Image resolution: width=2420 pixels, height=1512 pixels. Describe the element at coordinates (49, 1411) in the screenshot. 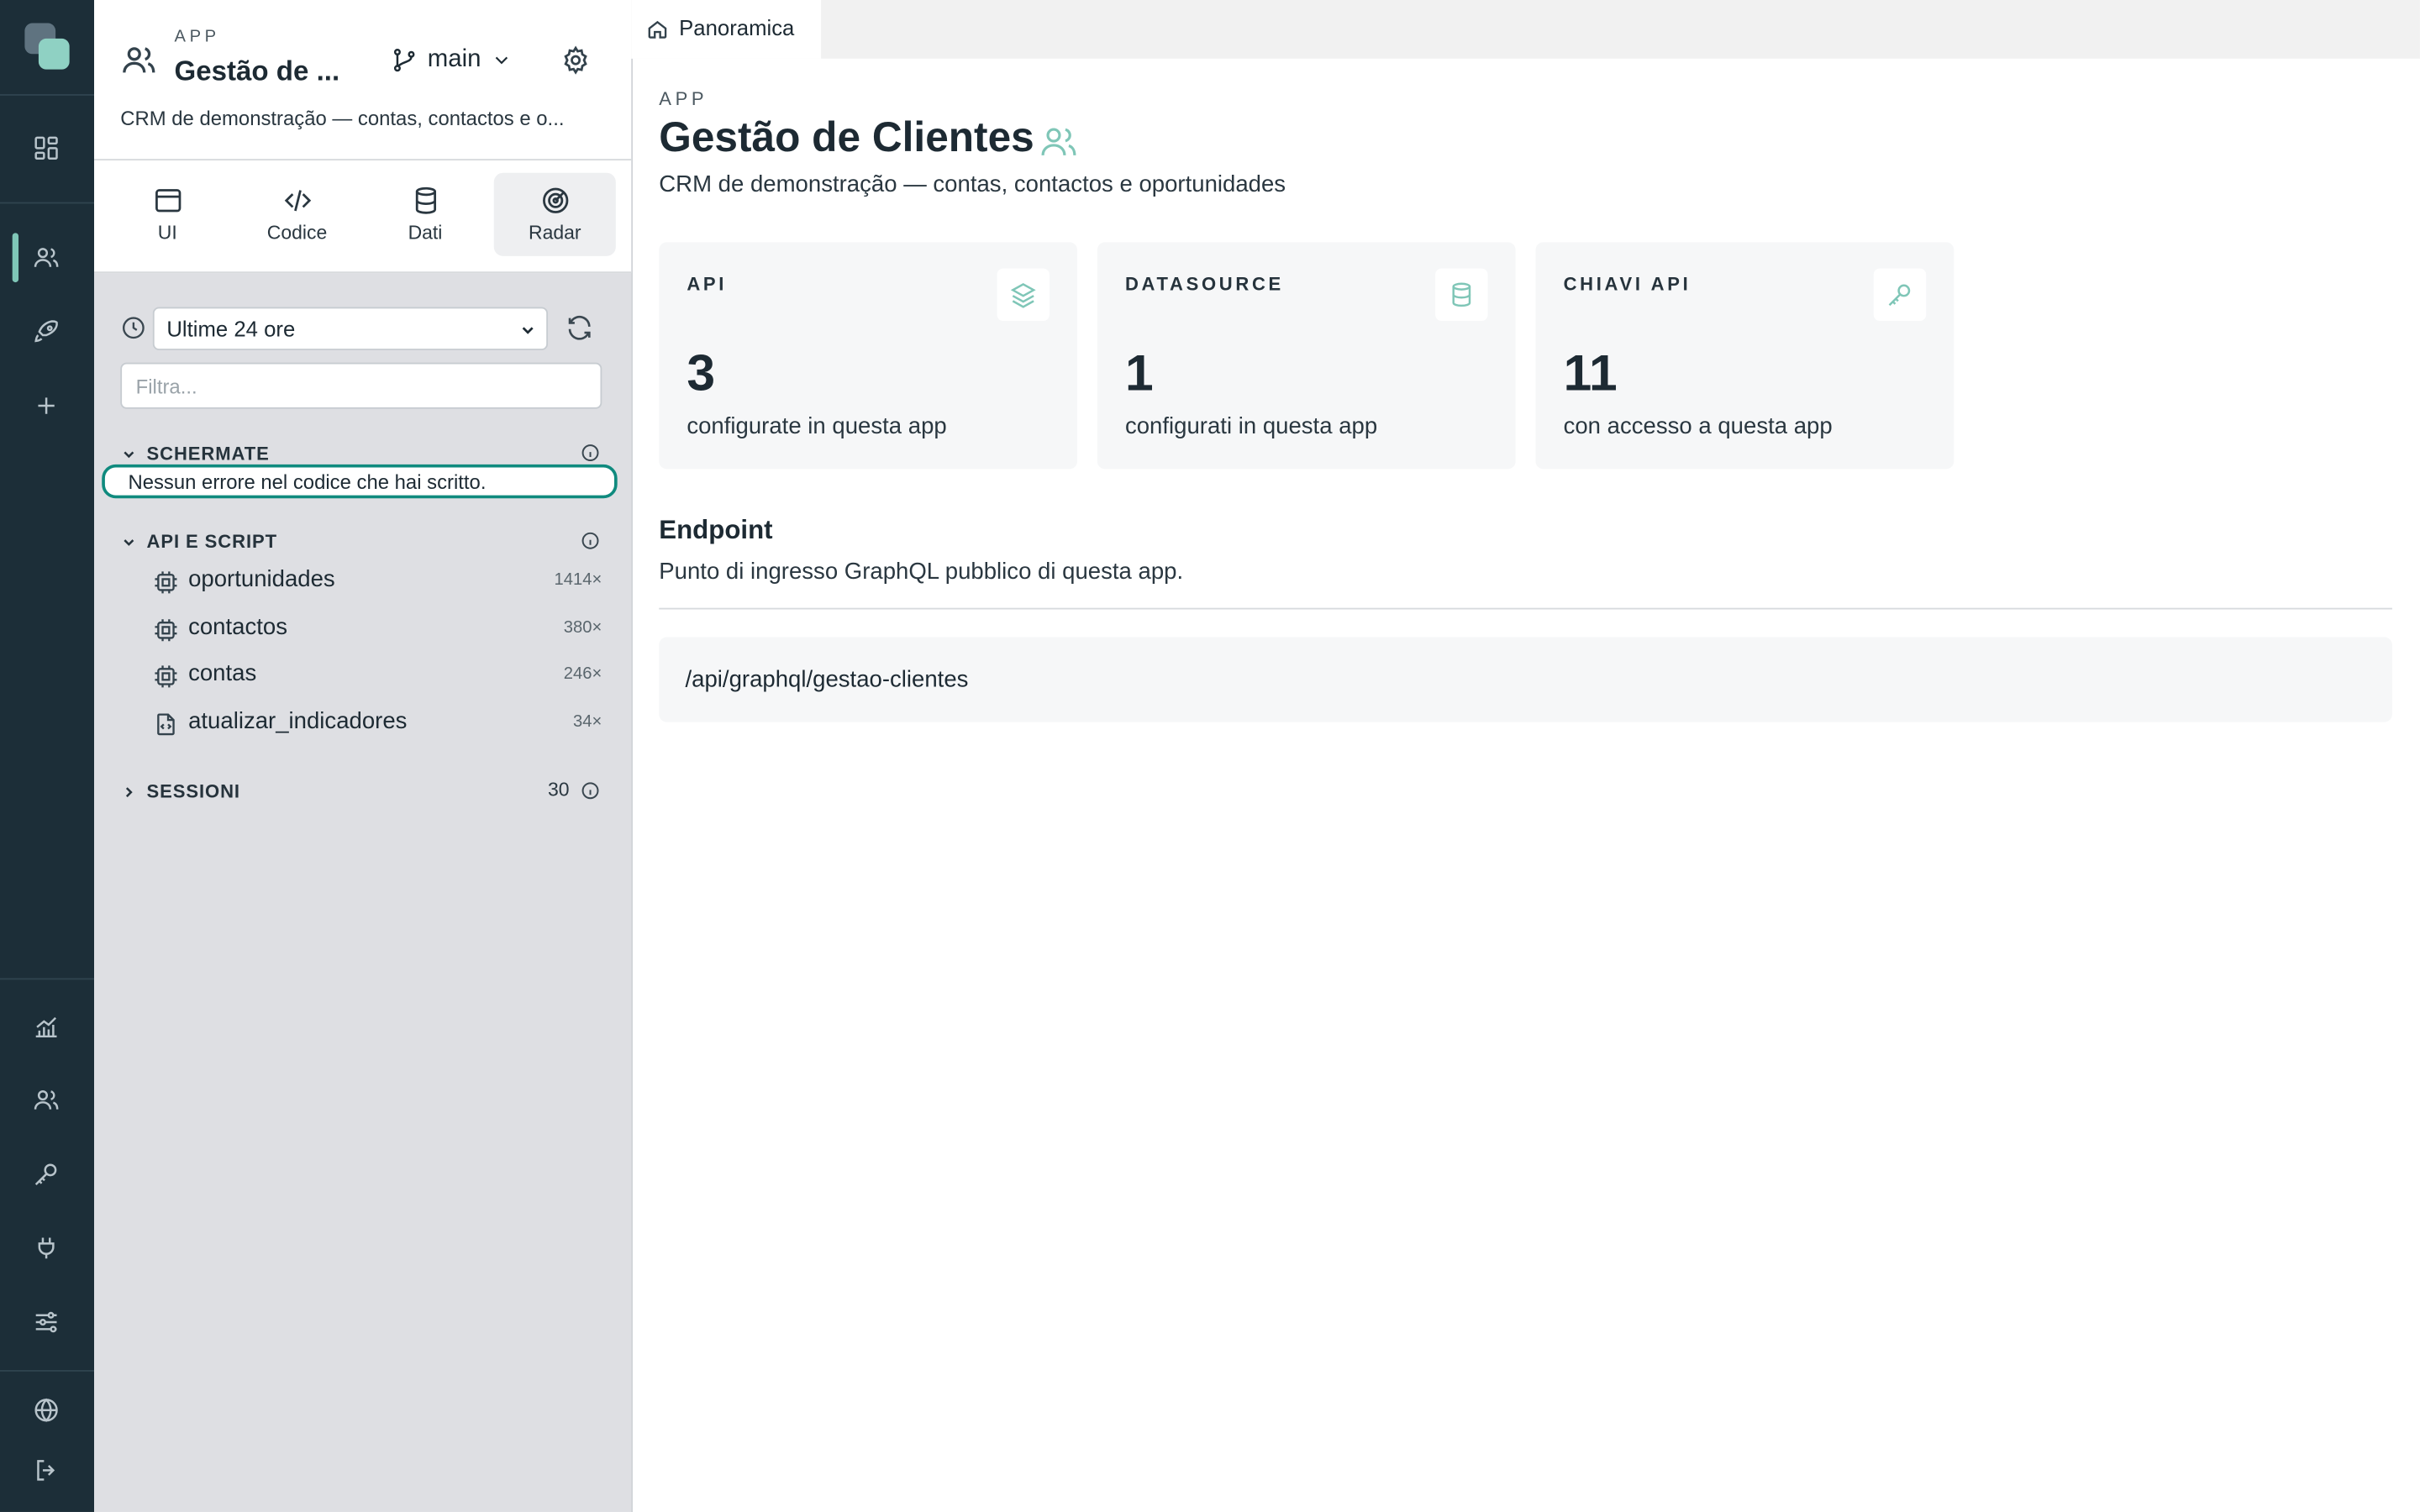

I see `globe-icon` at that location.